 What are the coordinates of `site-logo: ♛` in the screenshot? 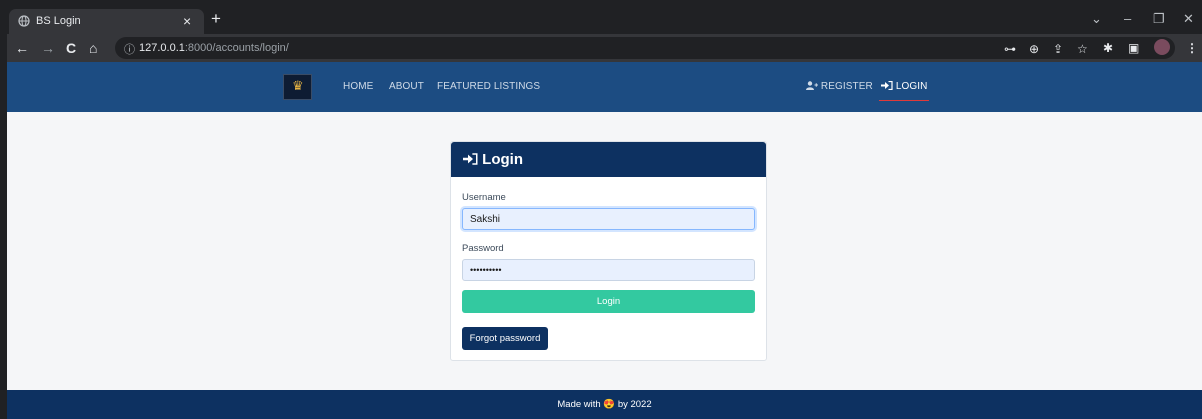 It's located at (297, 87).